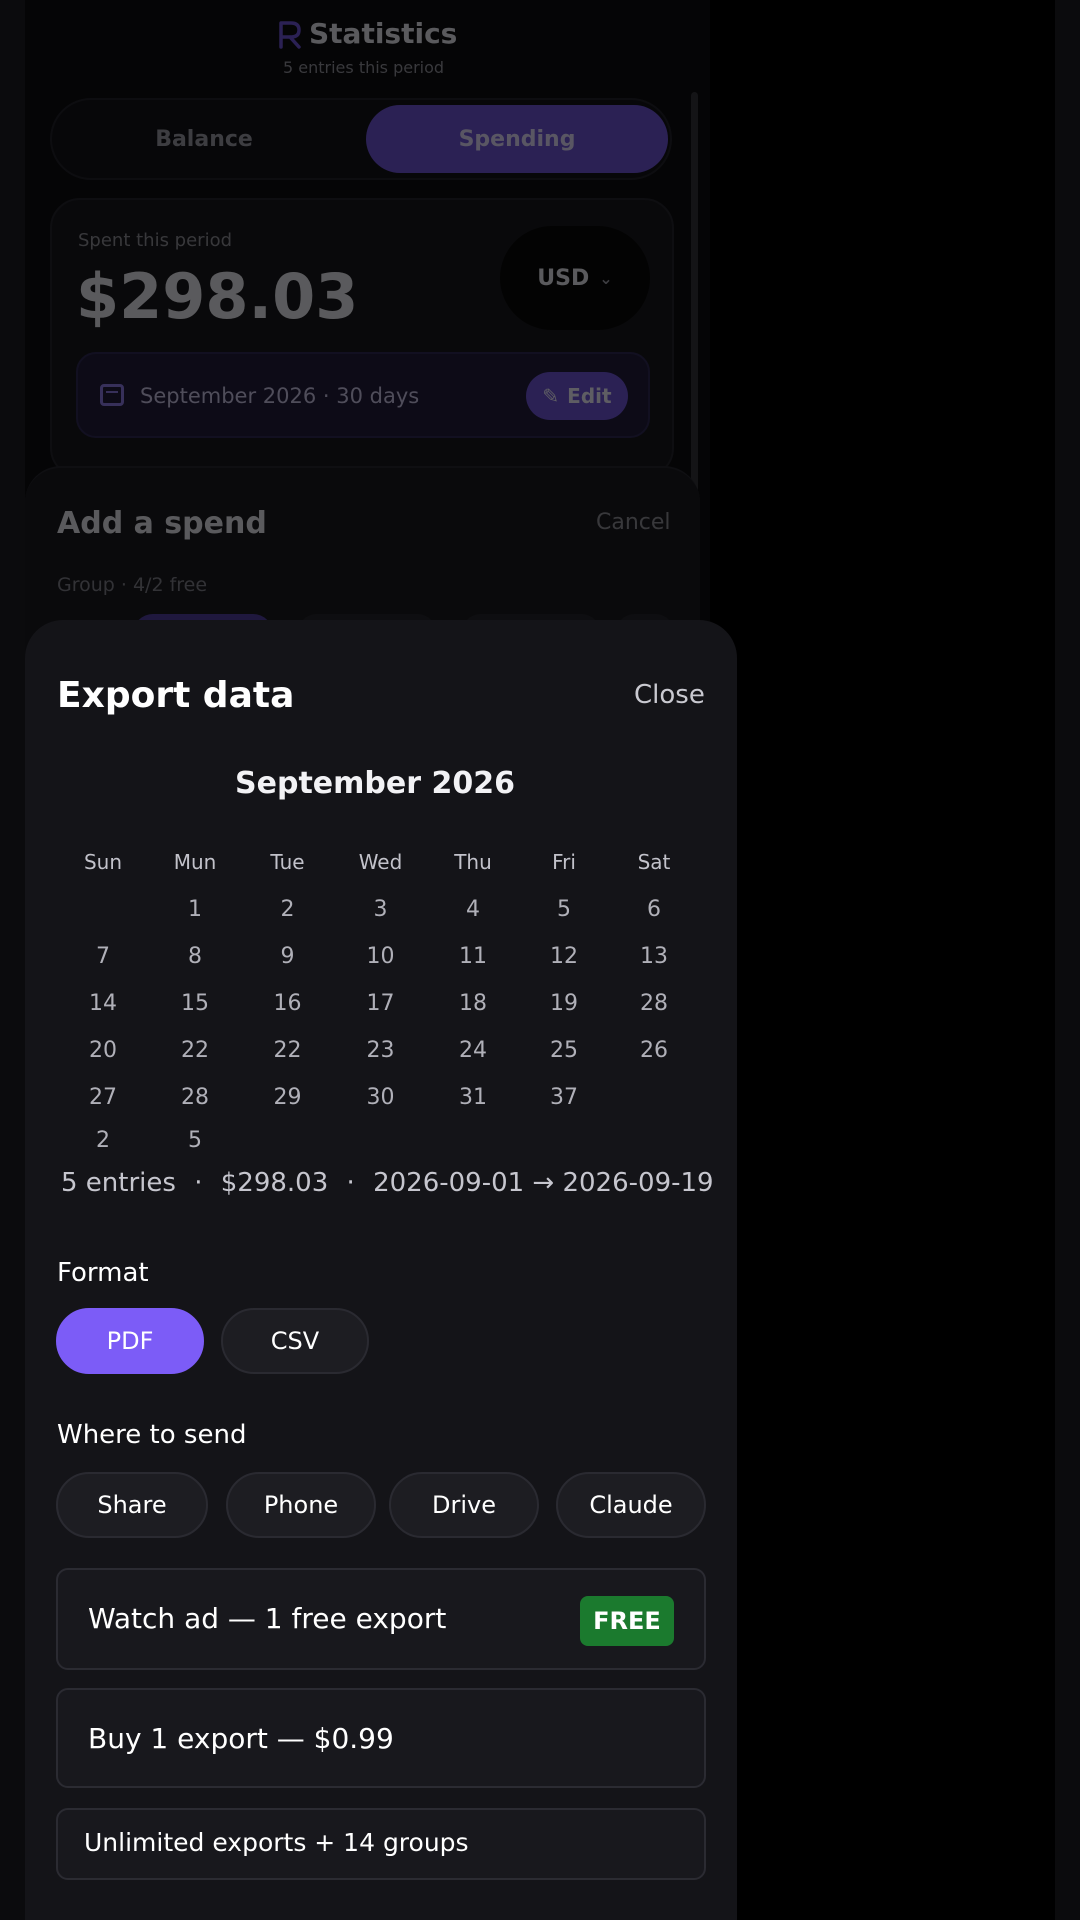 This screenshot has width=1080, height=1920. I want to click on calendar-week: 20 22 22 23 24 25 26, so click(381, 1050).